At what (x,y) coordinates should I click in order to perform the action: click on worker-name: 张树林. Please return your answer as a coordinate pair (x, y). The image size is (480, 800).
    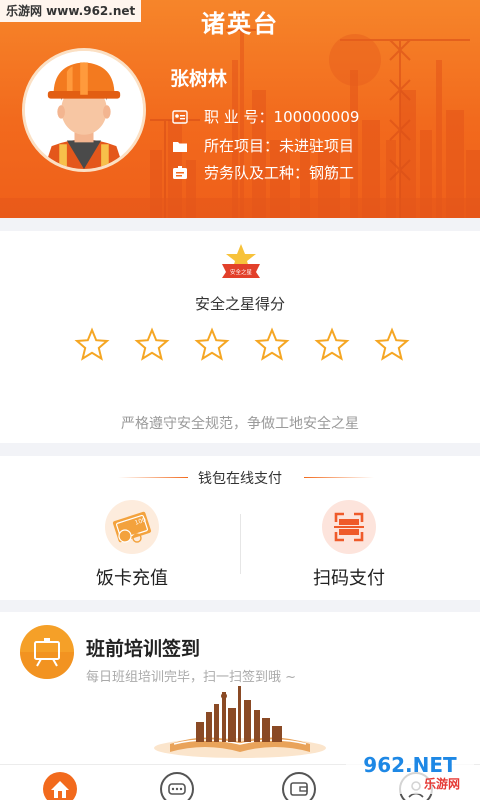
    Looking at the image, I should click on (199, 79).